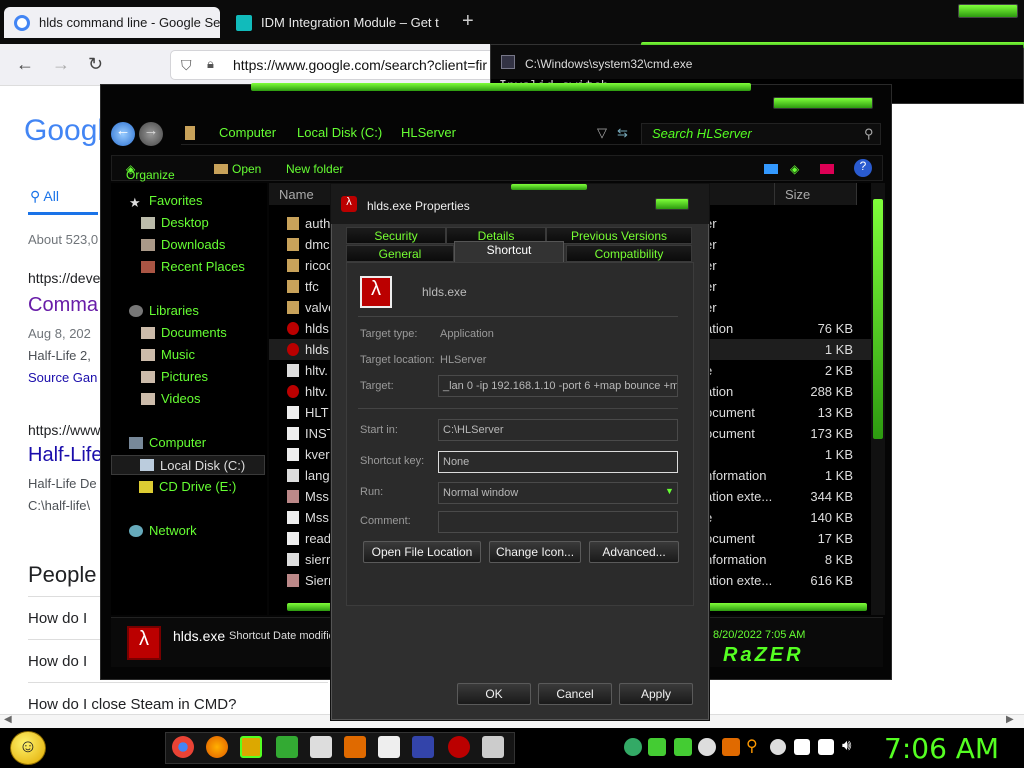 This screenshot has width=1024, height=768. What do you see at coordinates (65, 455) in the screenshot?
I see `result-title-link: Half-Life` at bounding box center [65, 455].